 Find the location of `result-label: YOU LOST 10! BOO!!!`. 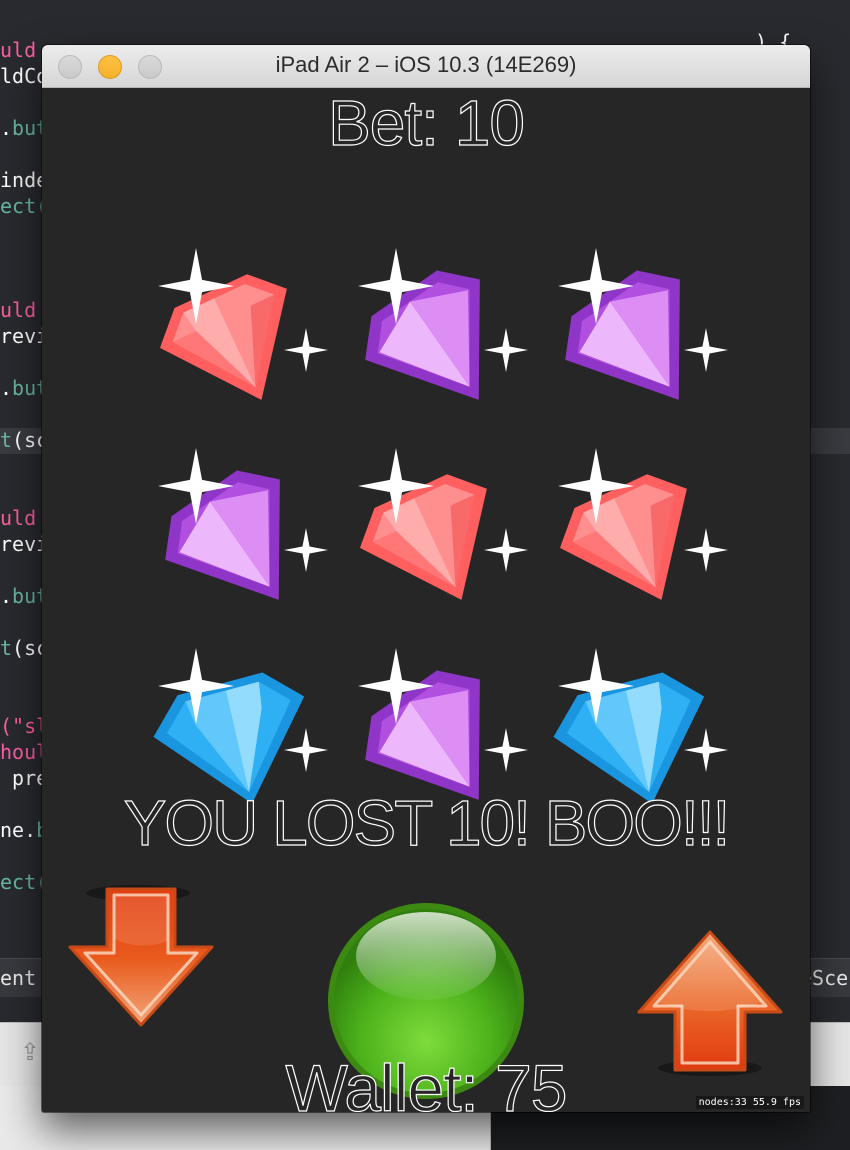

result-label: YOU LOST 10! BOO!!! is located at coordinates (427, 822).